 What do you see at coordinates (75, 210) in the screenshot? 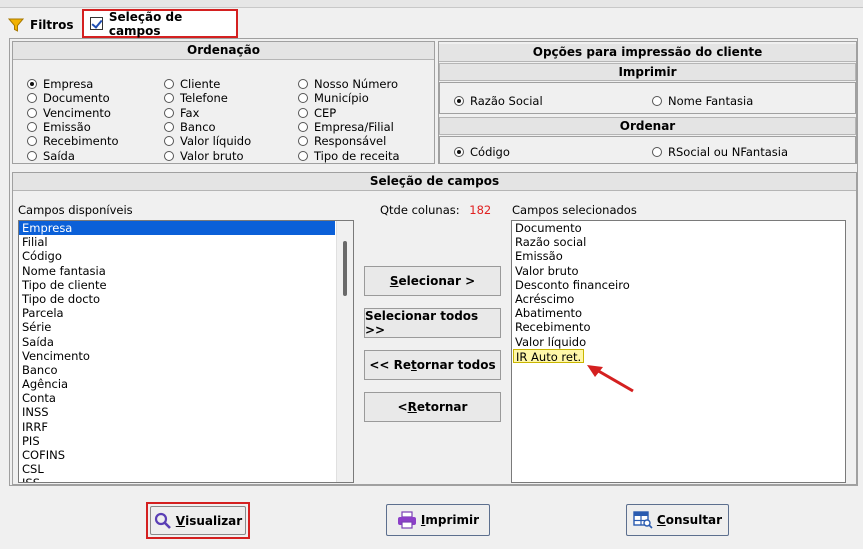
I see `disponiveis-label: Campos disponíveis` at bounding box center [75, 210].